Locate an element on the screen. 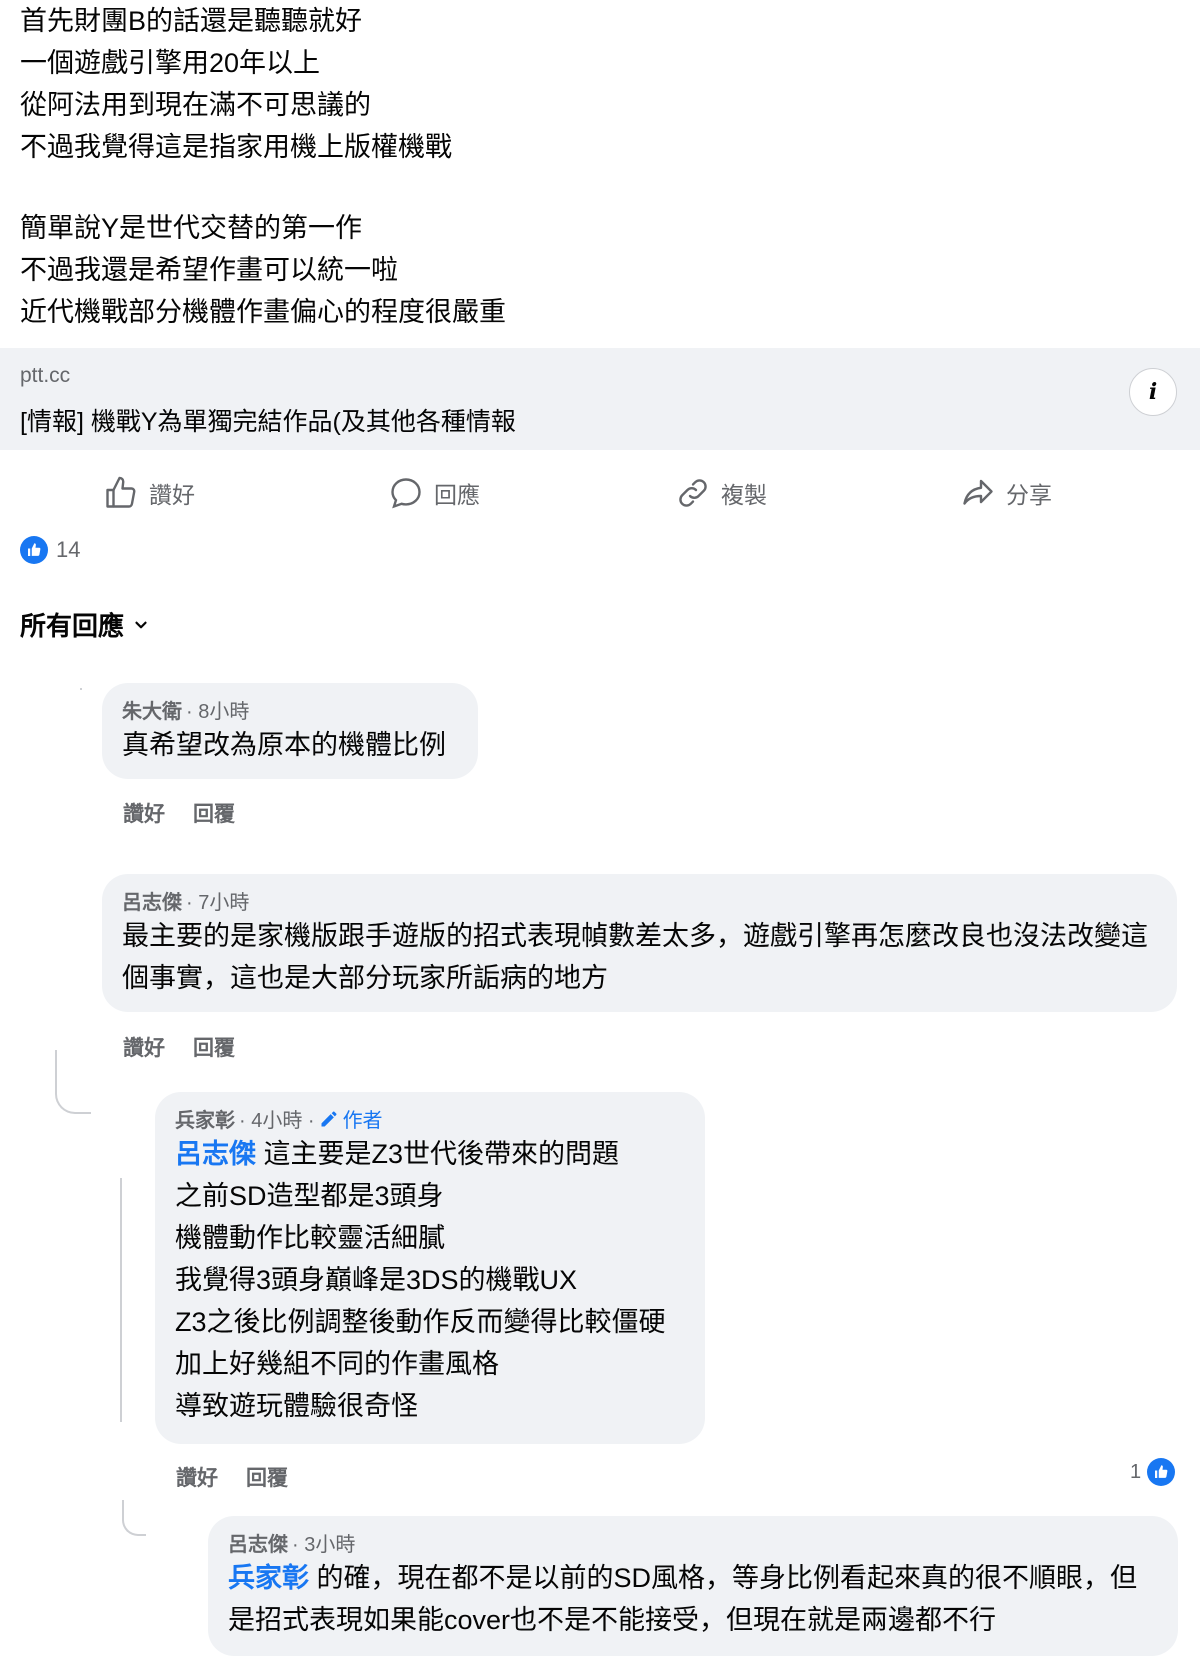  post-line: 簡單說Y是世代交替的第一作 is located at coordinates (191, 228).